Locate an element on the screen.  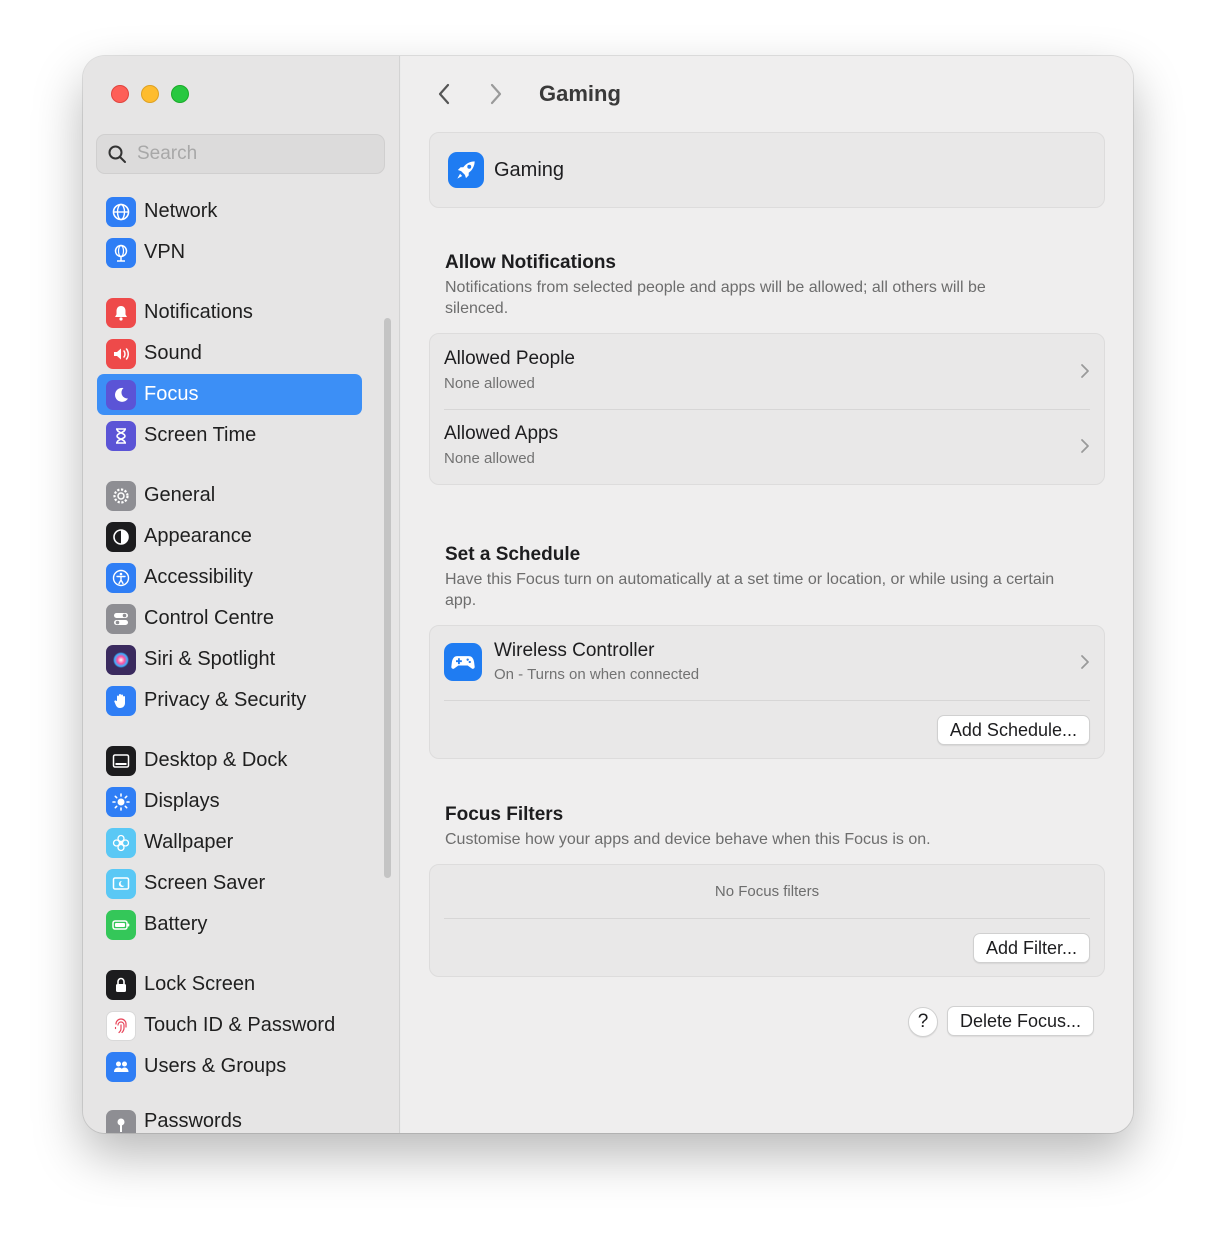
search-input is located at coordinates (252, 154).